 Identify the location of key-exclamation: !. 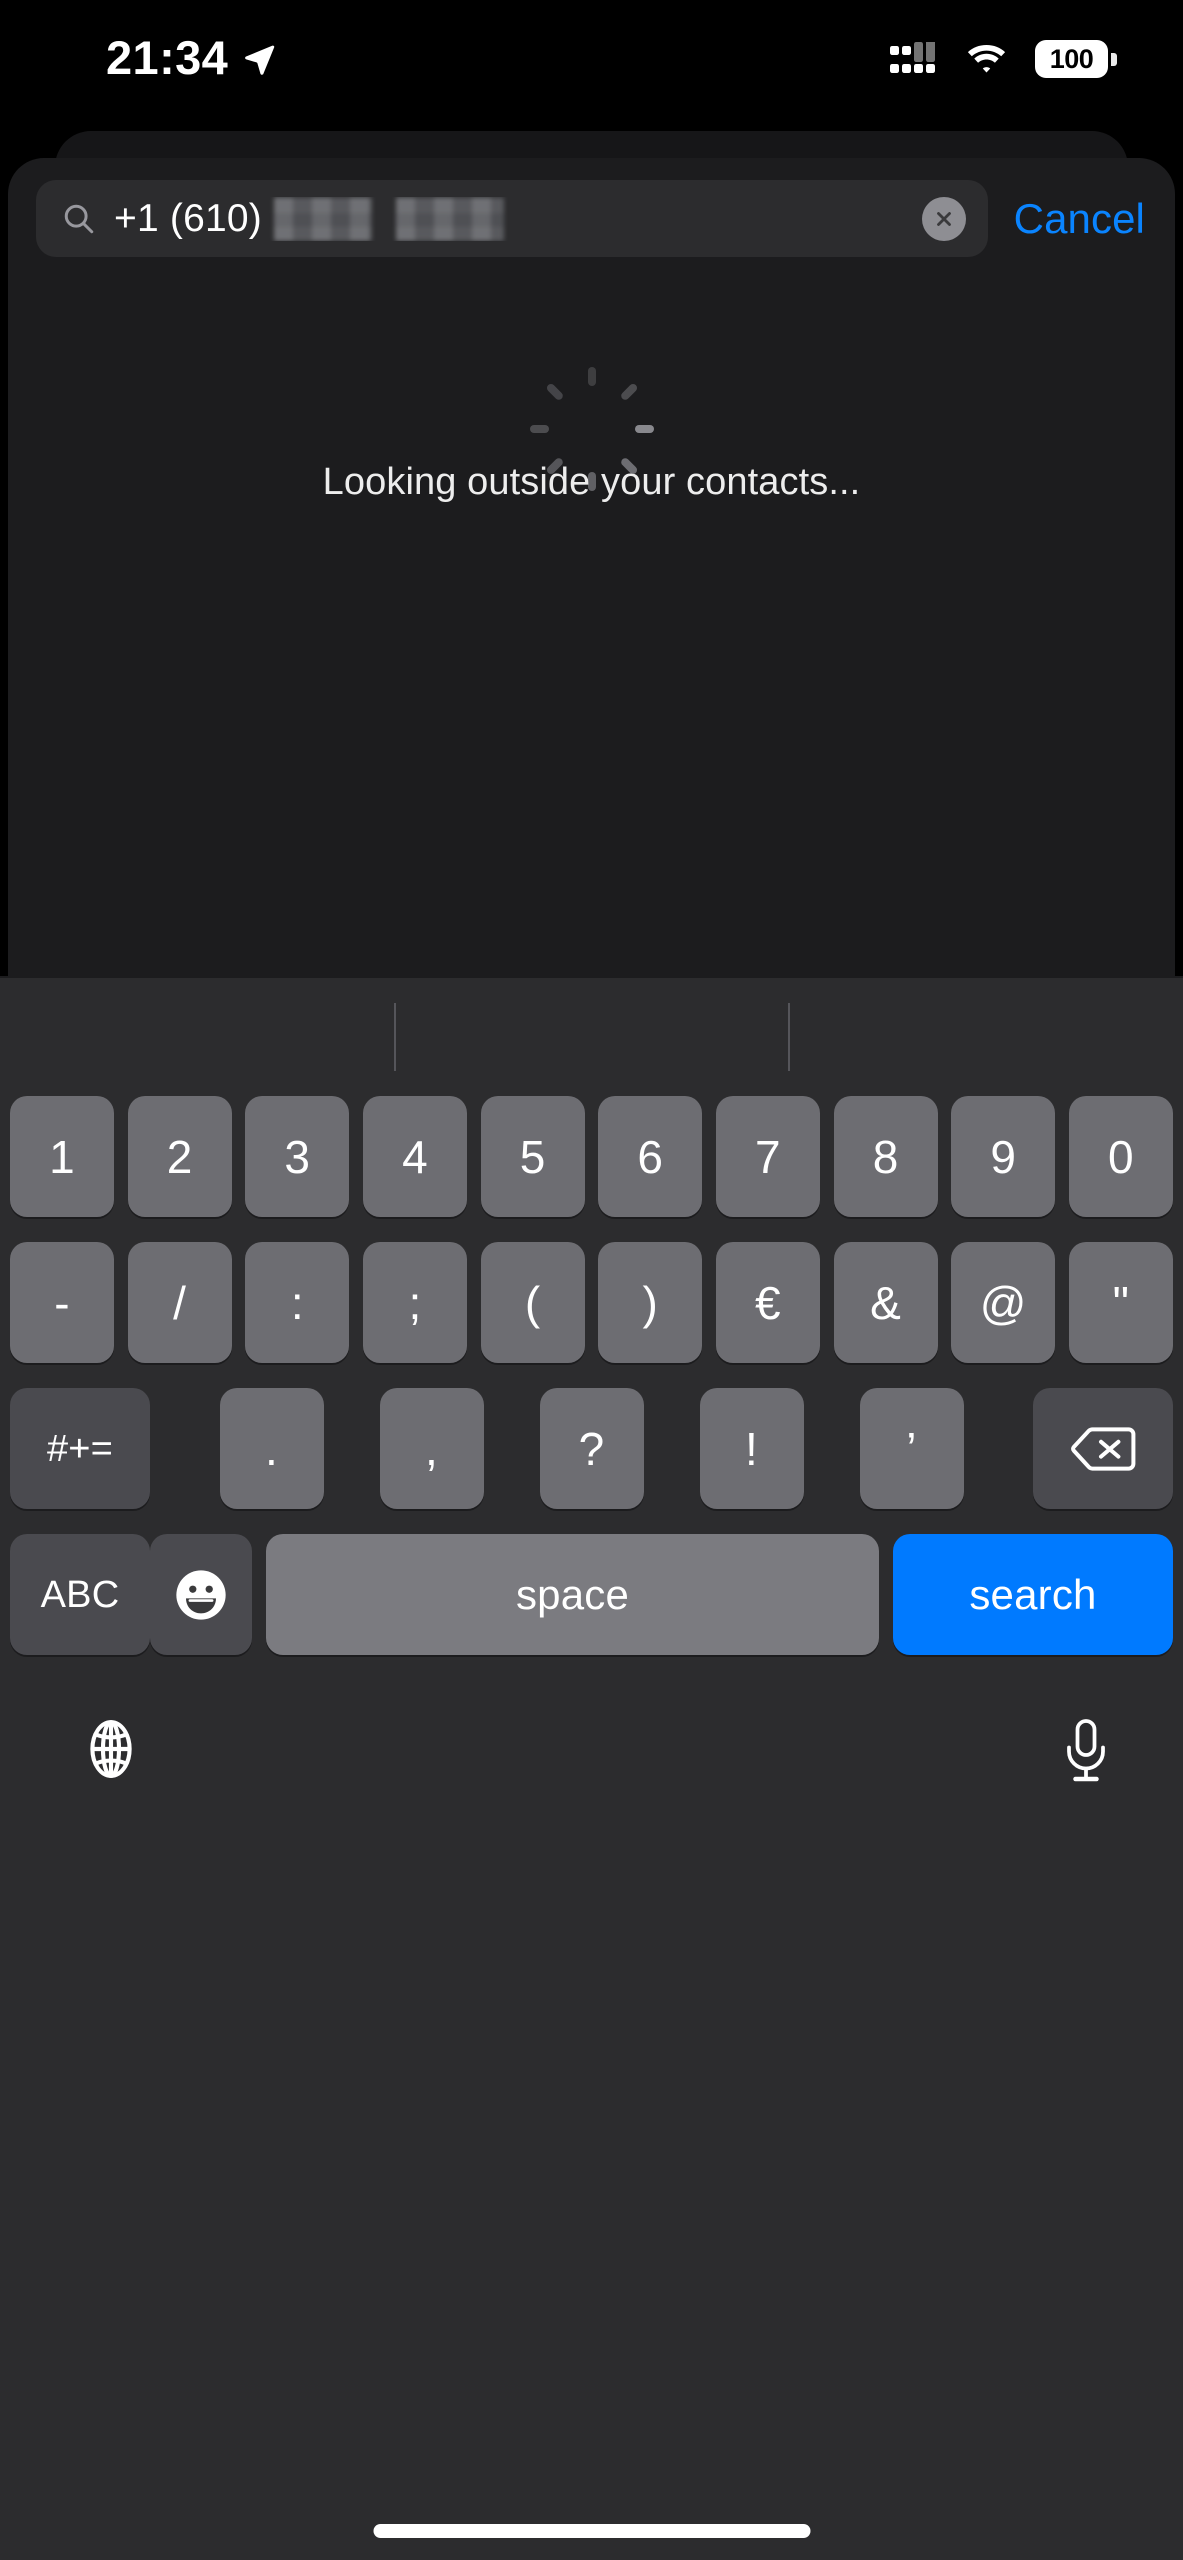
(751, 1448).